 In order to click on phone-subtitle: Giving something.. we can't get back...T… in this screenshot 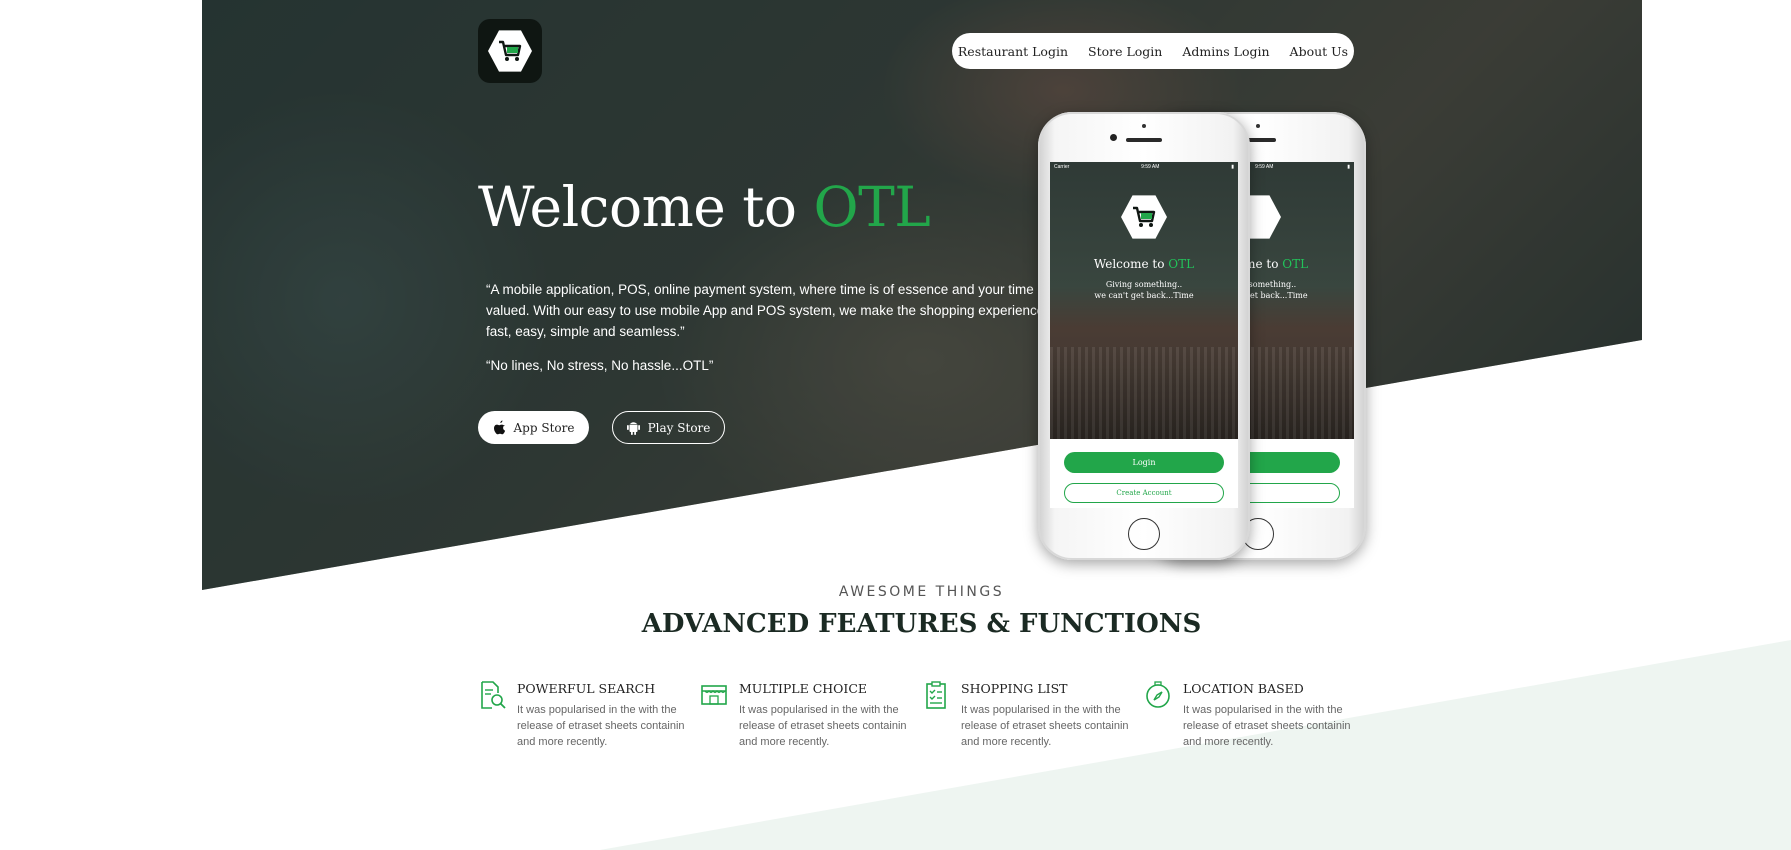, I will do `click(1144, 290)`.